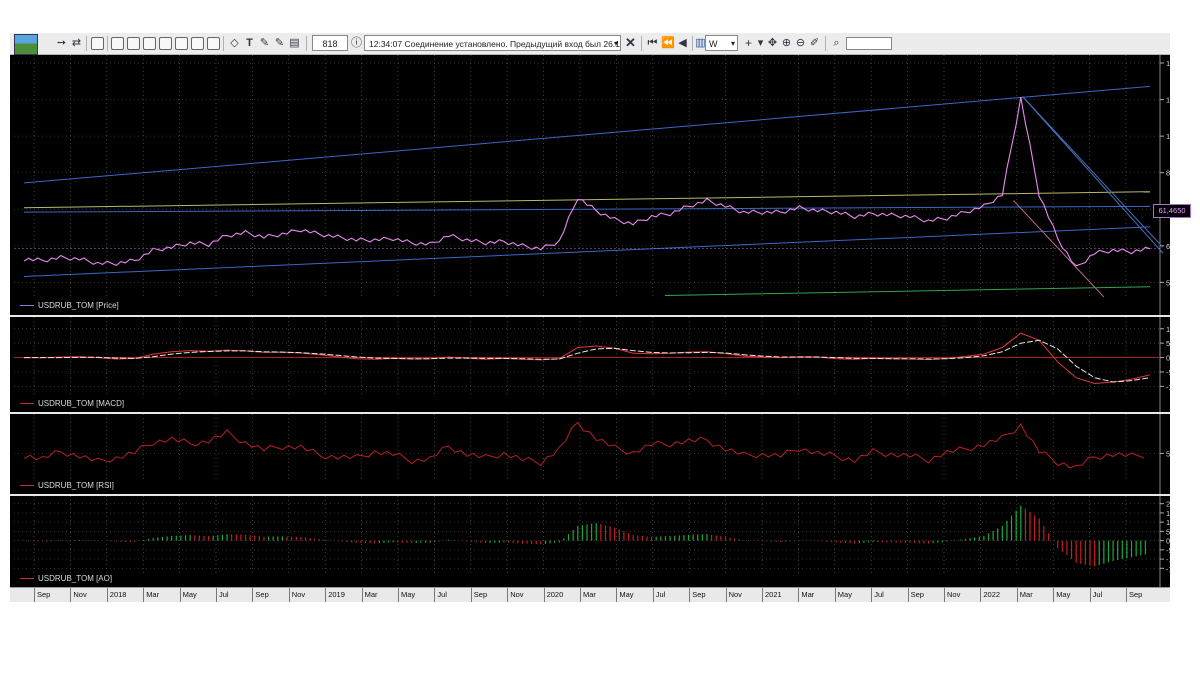  What do you see at coordinates (668, 43) in the screenshot?
I see `rewind-icon: ⏪` at bounding box center [668, 43].